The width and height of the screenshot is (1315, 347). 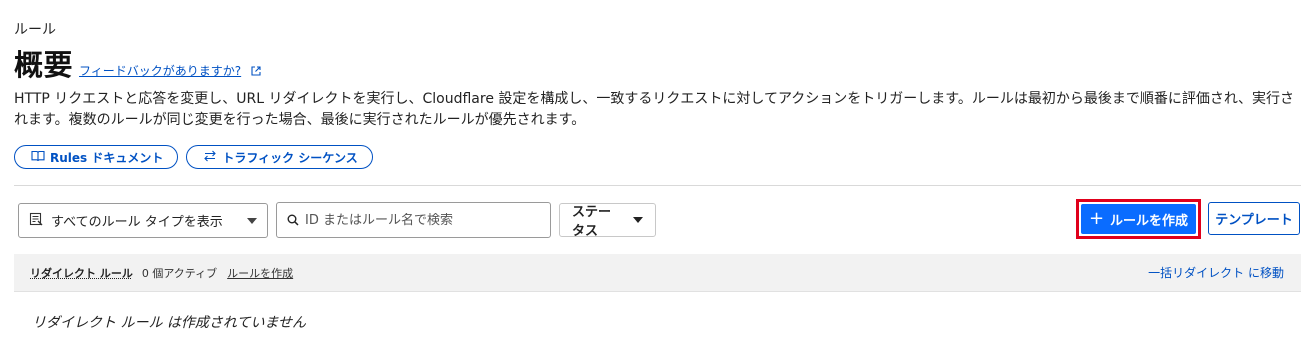 I want to click on template-button: テンプレート, so click(x=1254, y=218).